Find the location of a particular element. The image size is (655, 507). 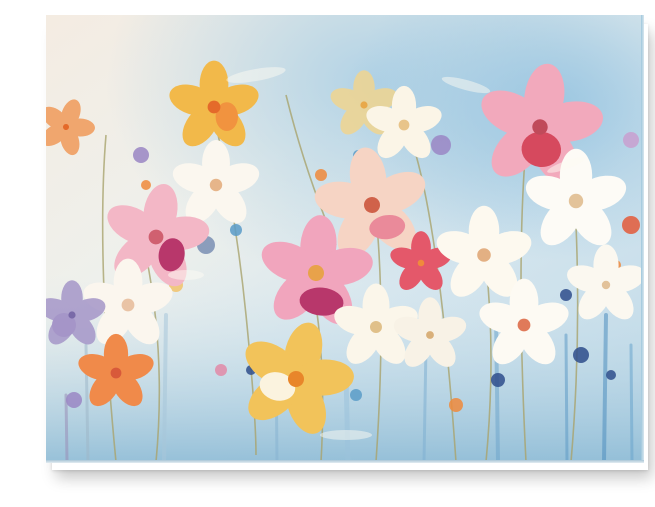

canvas-edge-bottom is located at coordinates (345, 461).